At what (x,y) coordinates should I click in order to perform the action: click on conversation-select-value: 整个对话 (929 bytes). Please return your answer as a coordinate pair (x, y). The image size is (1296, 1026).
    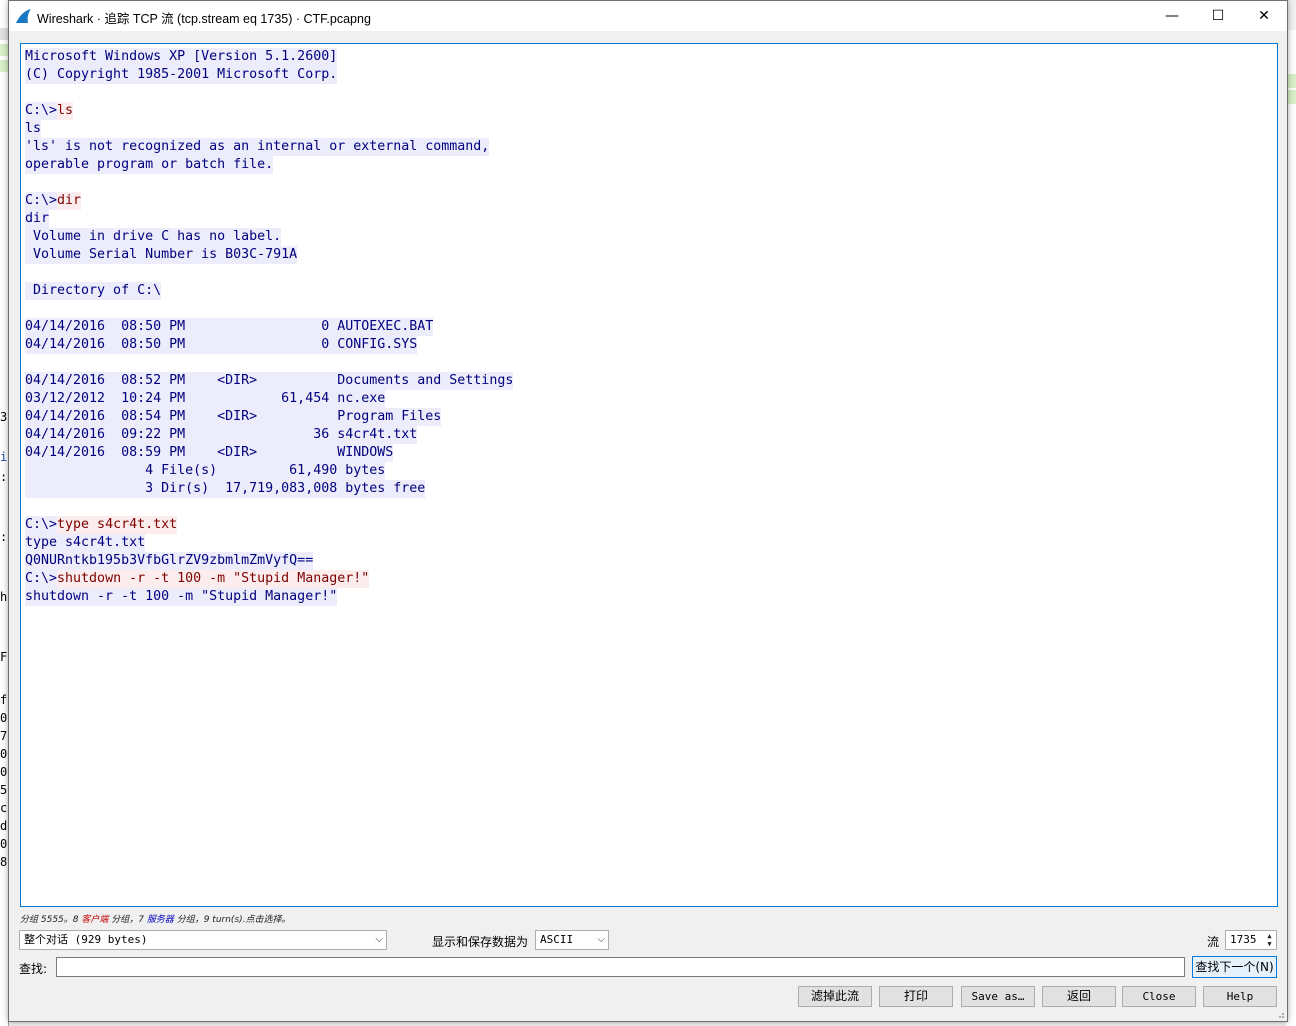
    Looking at the image, I should click on (86, 939).